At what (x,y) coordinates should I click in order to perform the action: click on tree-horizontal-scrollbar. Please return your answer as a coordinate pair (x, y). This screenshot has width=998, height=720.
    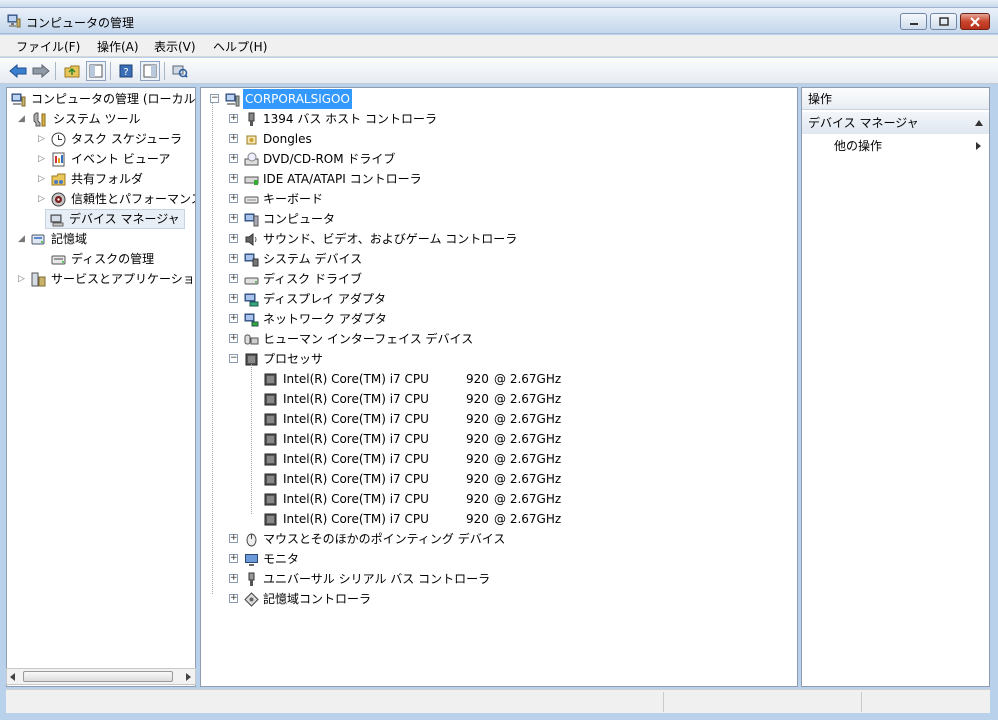
    Looking at the image, I should click on (101, 676).